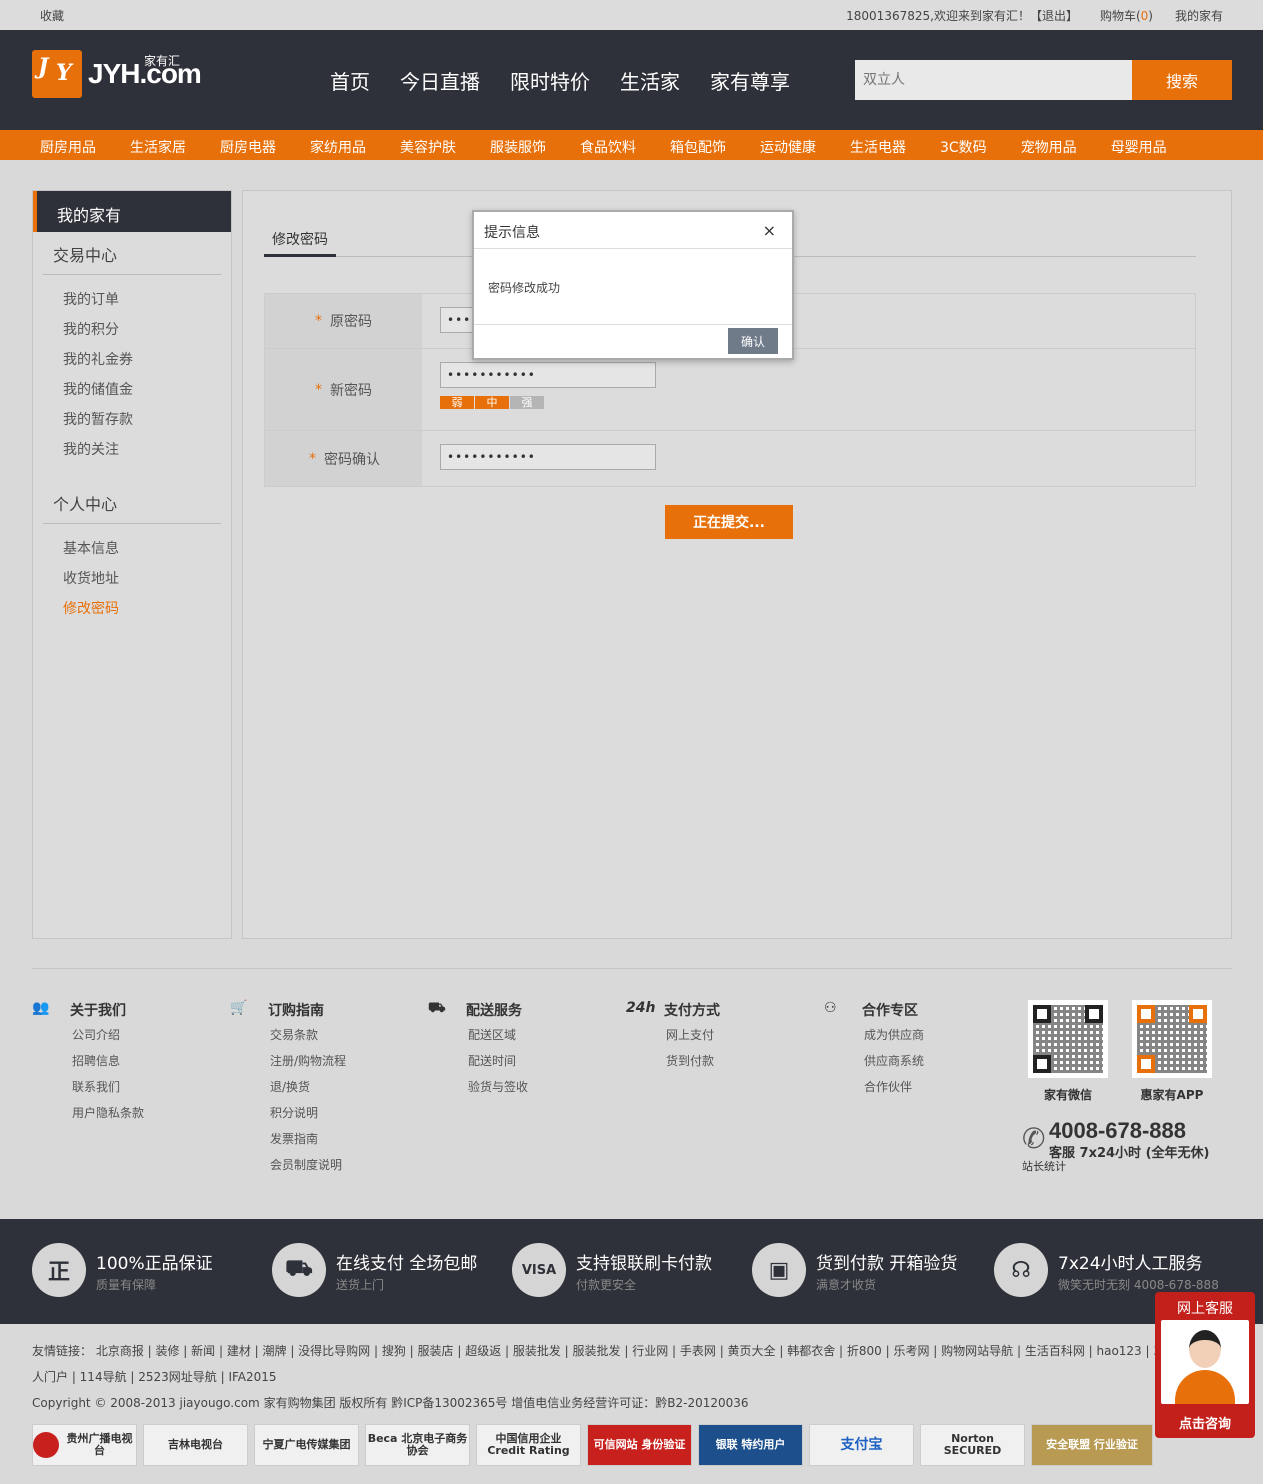  Describe the element at coordinates (428, 147) in the screenshot. I see `category-item: 美容护肤` at that location.